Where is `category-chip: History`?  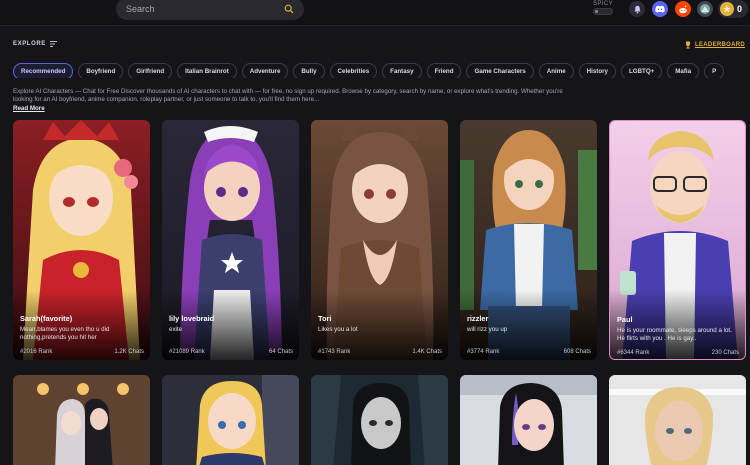 category-chip: History is located at coordinates (597, 70).